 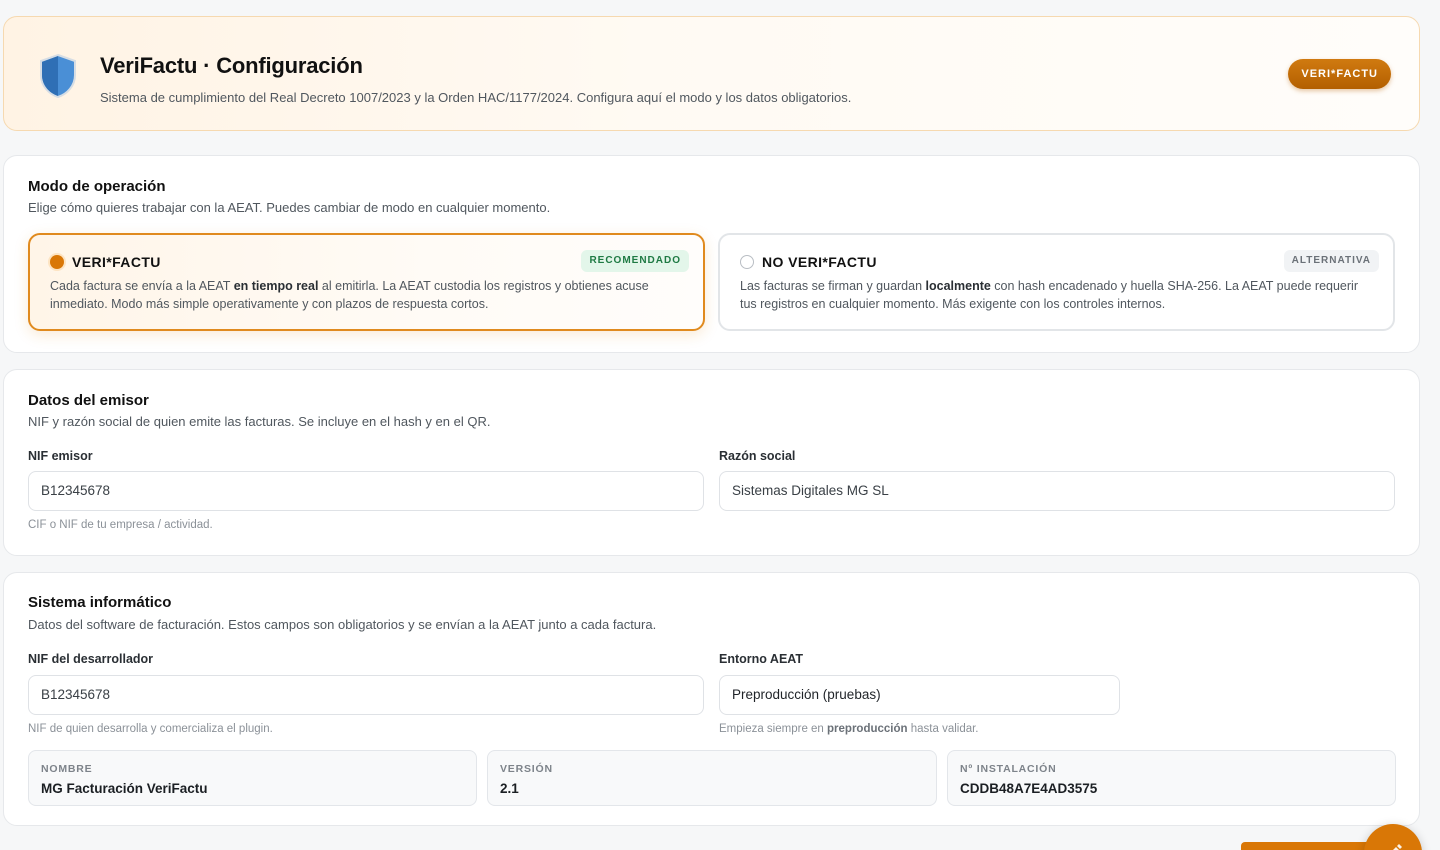 I want to click on page-title: VeriFactu · Configuración, so click(x=231, y=65).